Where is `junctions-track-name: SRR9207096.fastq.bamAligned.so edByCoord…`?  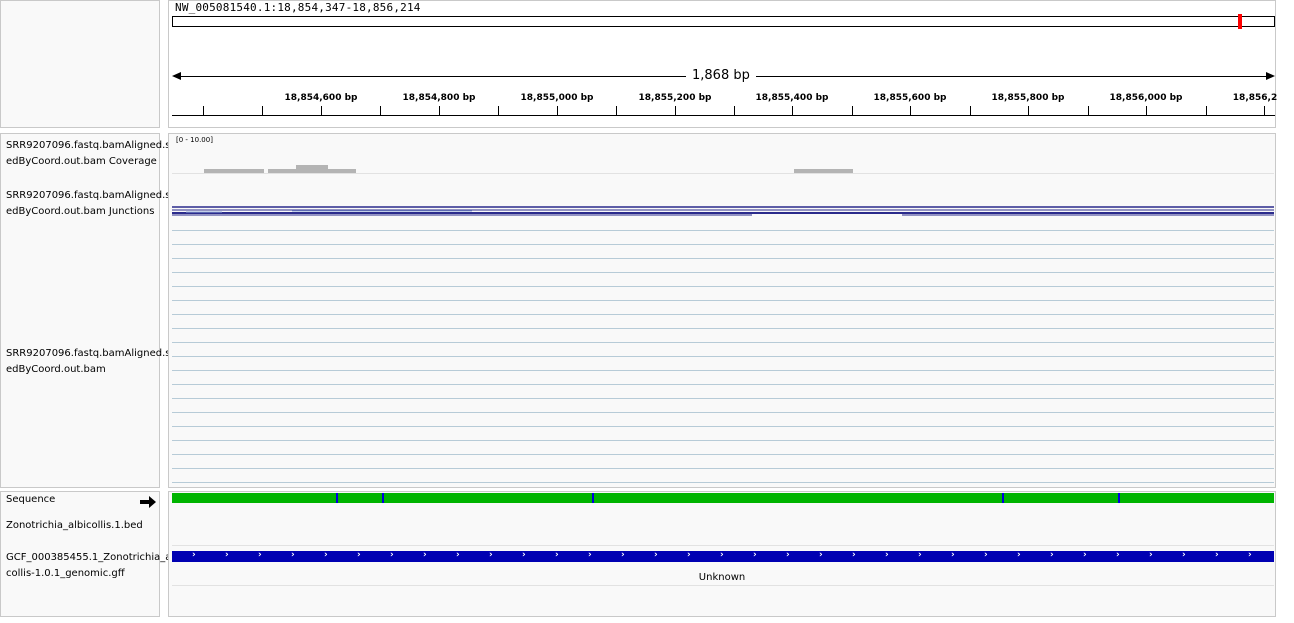
junctions-track-name: SRR9207096.fastq.bamAligned.so edByCoord… is located at coordinates (91, 204).